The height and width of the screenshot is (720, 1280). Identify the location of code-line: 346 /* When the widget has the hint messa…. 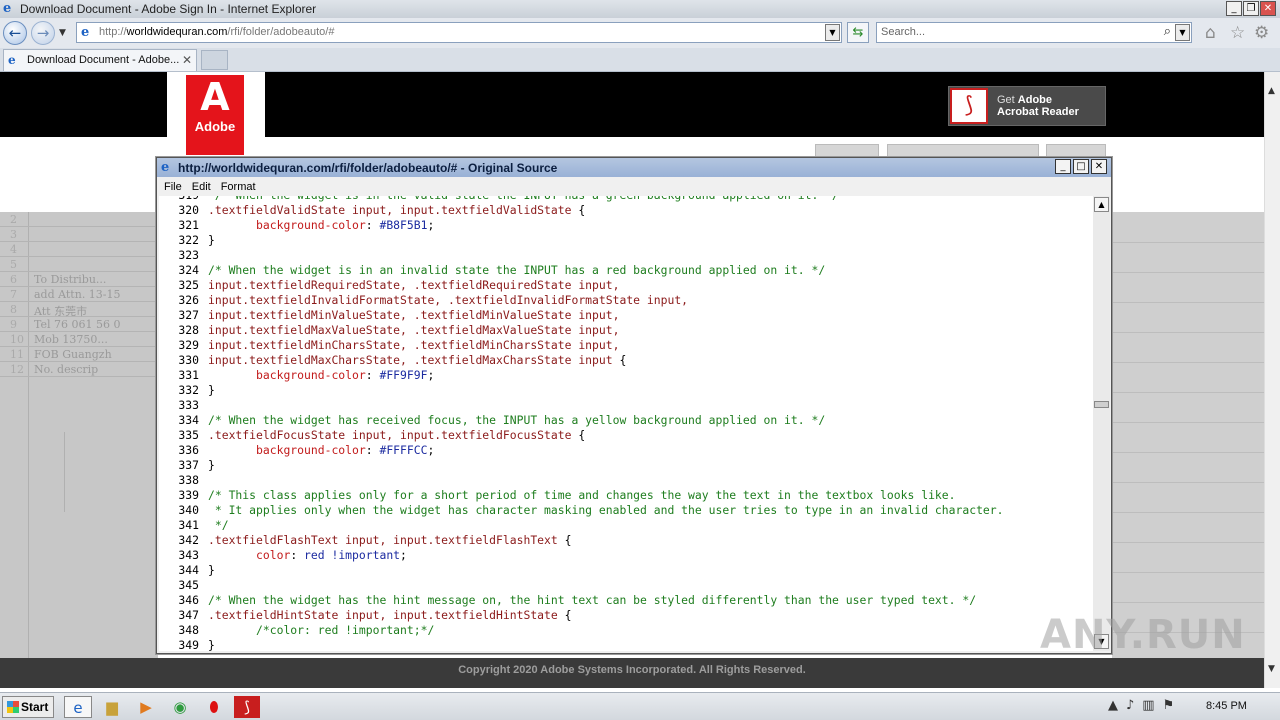
(581, 600).